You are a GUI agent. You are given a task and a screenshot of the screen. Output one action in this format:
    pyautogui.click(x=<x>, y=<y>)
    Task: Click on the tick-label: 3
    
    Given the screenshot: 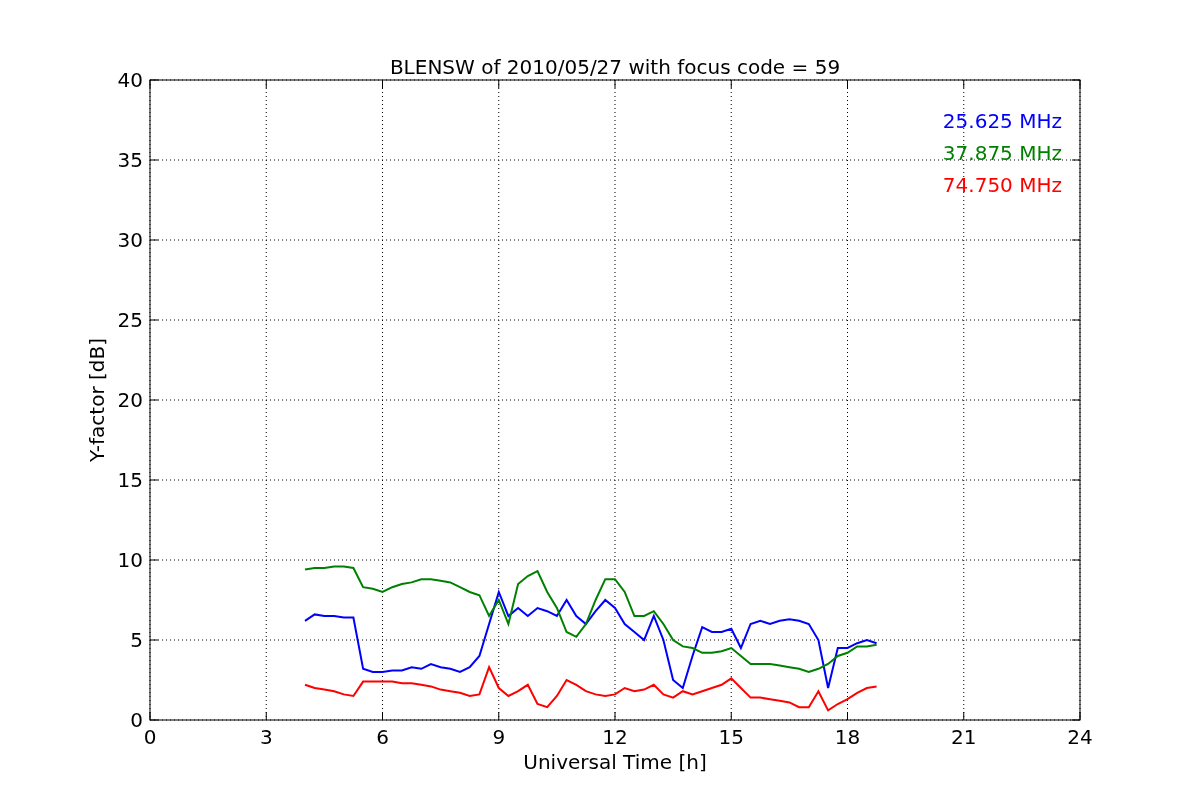 What is the action you would take?
    pyautogui.click(x=266, y=737)
    